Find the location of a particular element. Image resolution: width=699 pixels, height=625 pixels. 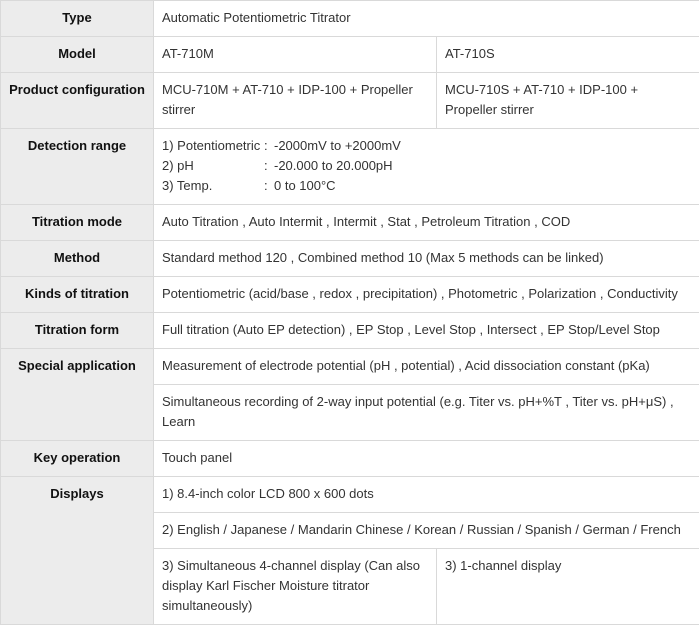

header-displays: Displays is located at coordinates (77, 551).